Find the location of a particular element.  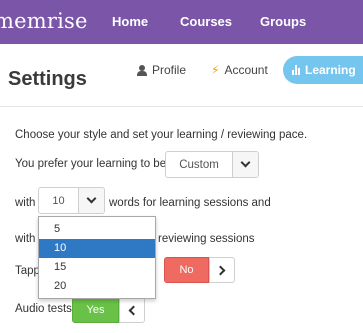

count-dropdown-button is located at coordinates (91, 200).